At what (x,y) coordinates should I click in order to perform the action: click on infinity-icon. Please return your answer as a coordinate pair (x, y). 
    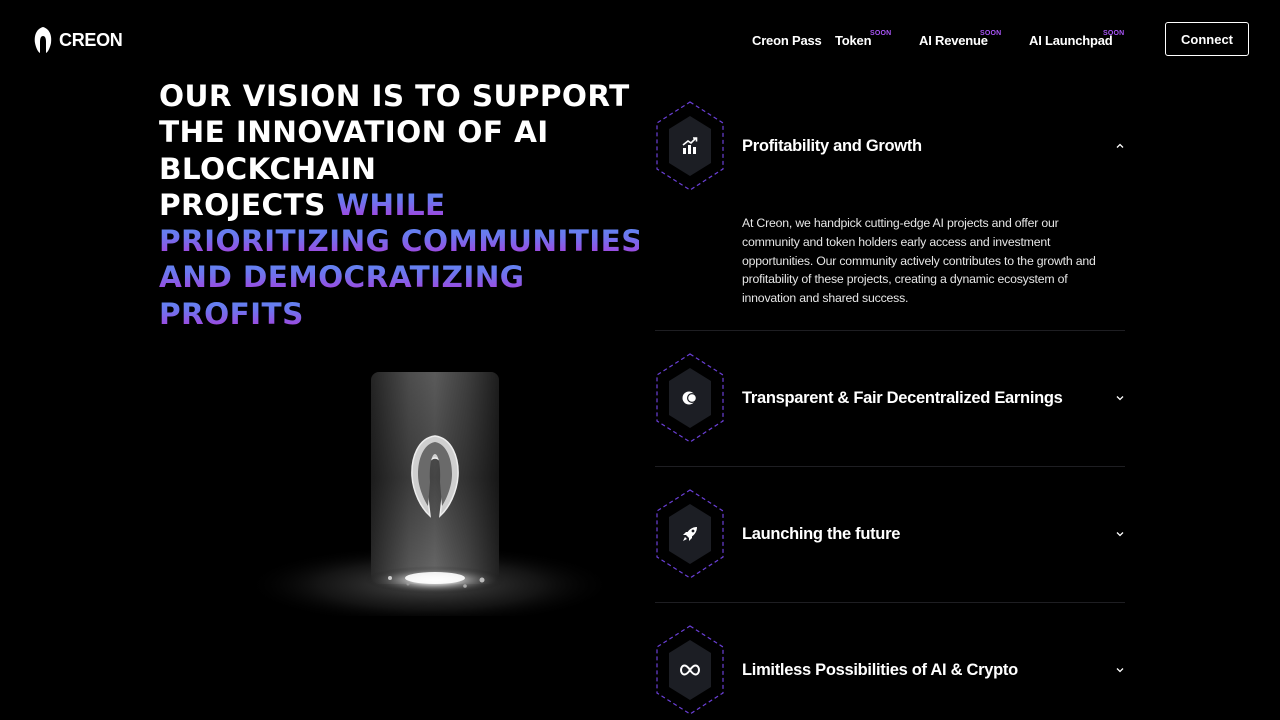
    Looking at the image, I should click on (690, 670).